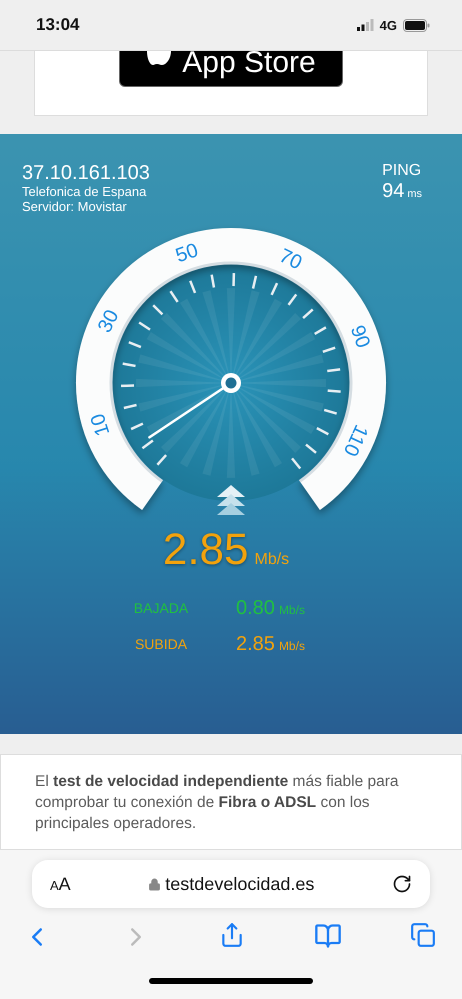 This screenshot has width=462, height=999. What do you see at coordinates (75, 206) in the screenshot?
I see `server-name: Servidor: Movistar` at bounding box center [75, 206].